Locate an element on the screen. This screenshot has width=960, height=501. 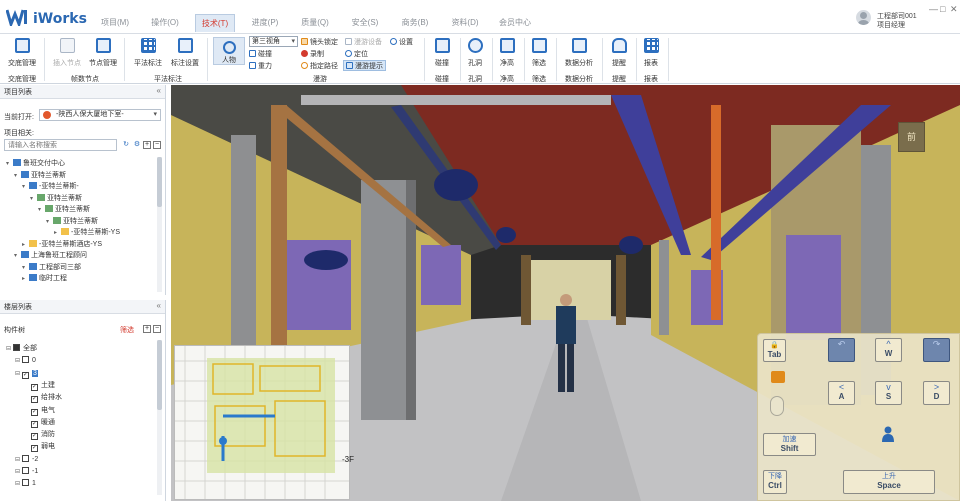
floor-tree-node: ✓ 给排水 is located at coordinates (43, 398).